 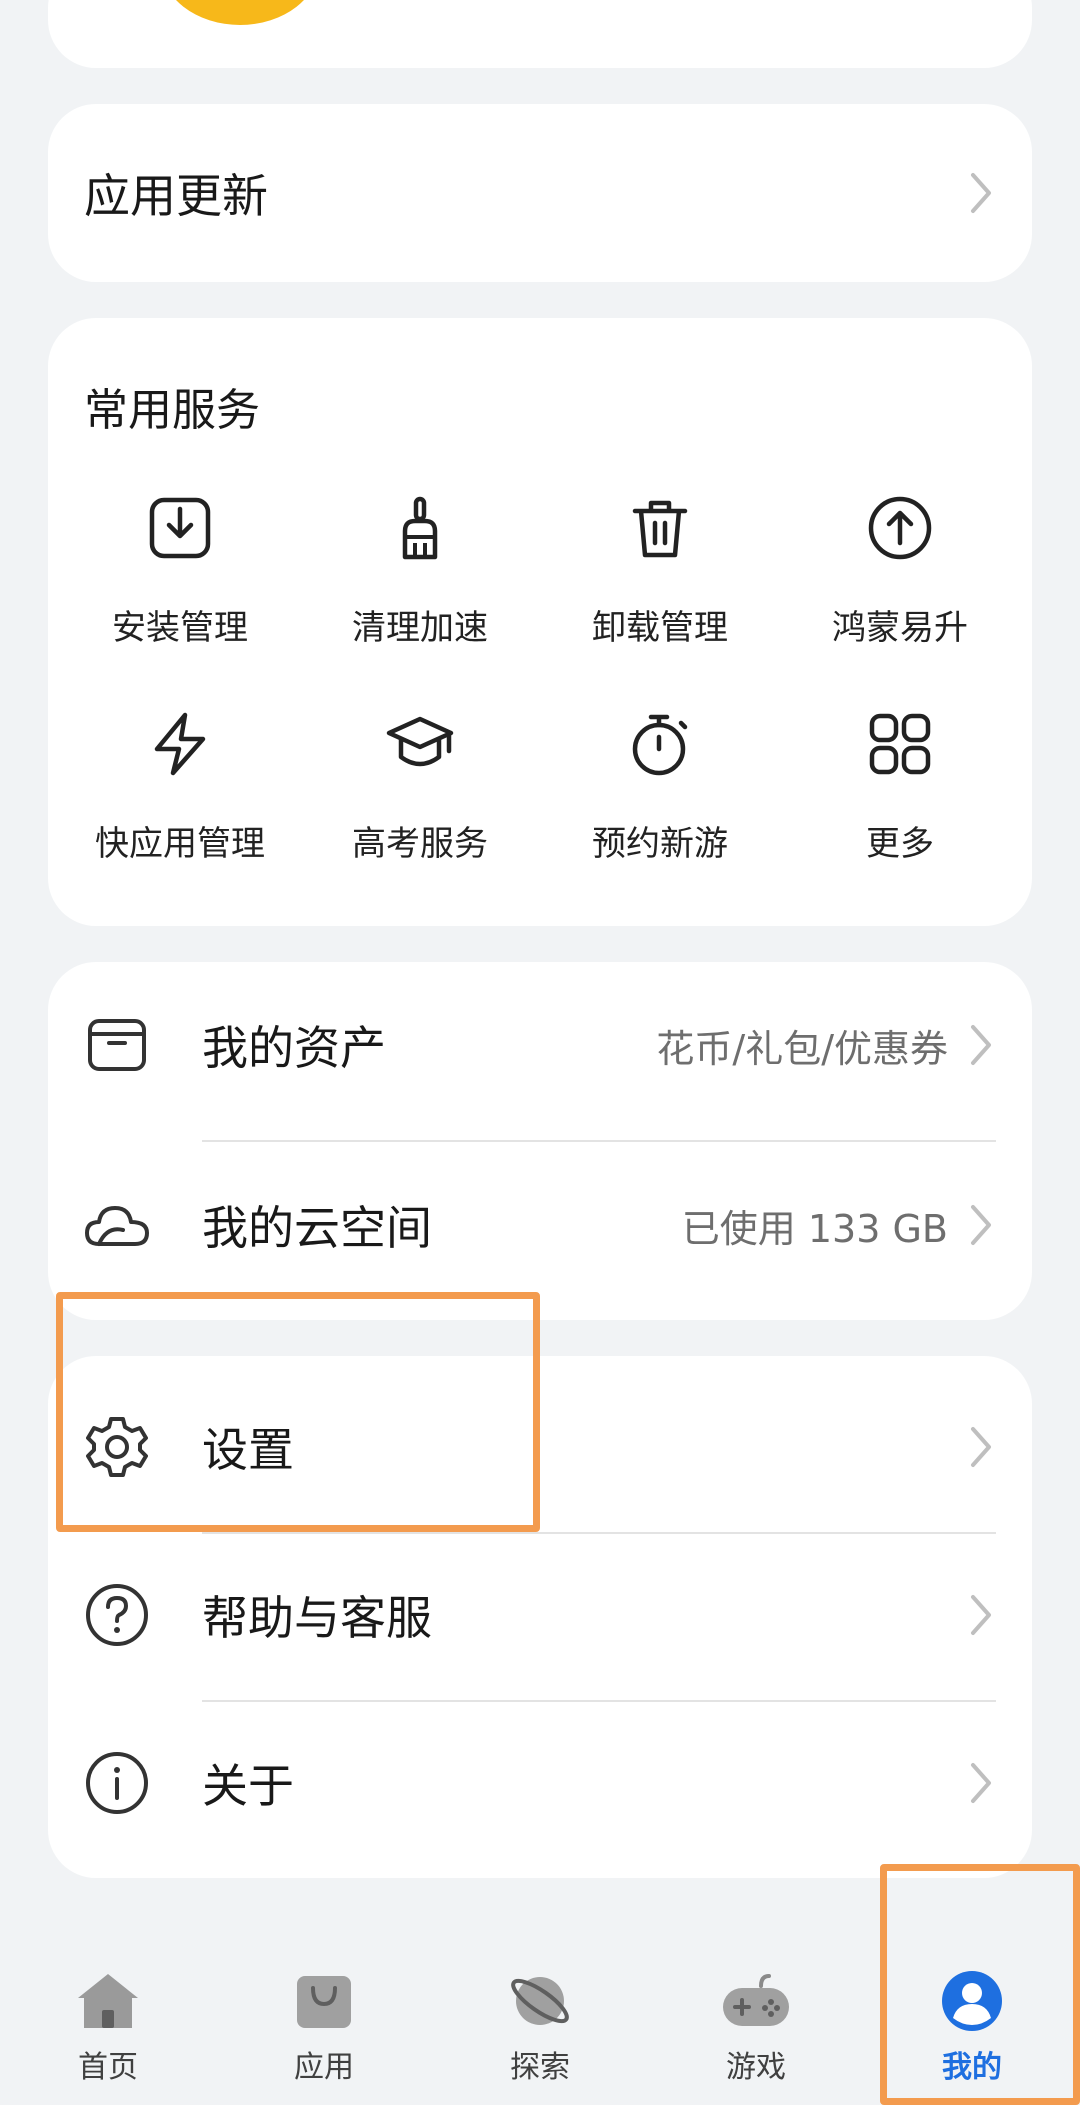 What do you see at coordinates (660, 596) in the screenshot?
I see `service-uninstall-manage: 卸载管理` at bounding box center [660, 596].